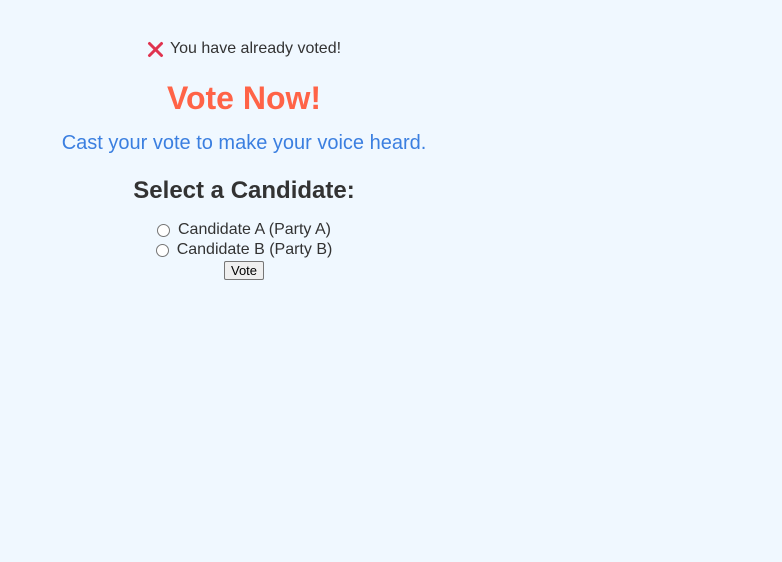 The width and height of the screenshot is (782, 562). Describe the element at coordinates (162, 250) in the screenshot. I see `candidate-b-radio` at that location.